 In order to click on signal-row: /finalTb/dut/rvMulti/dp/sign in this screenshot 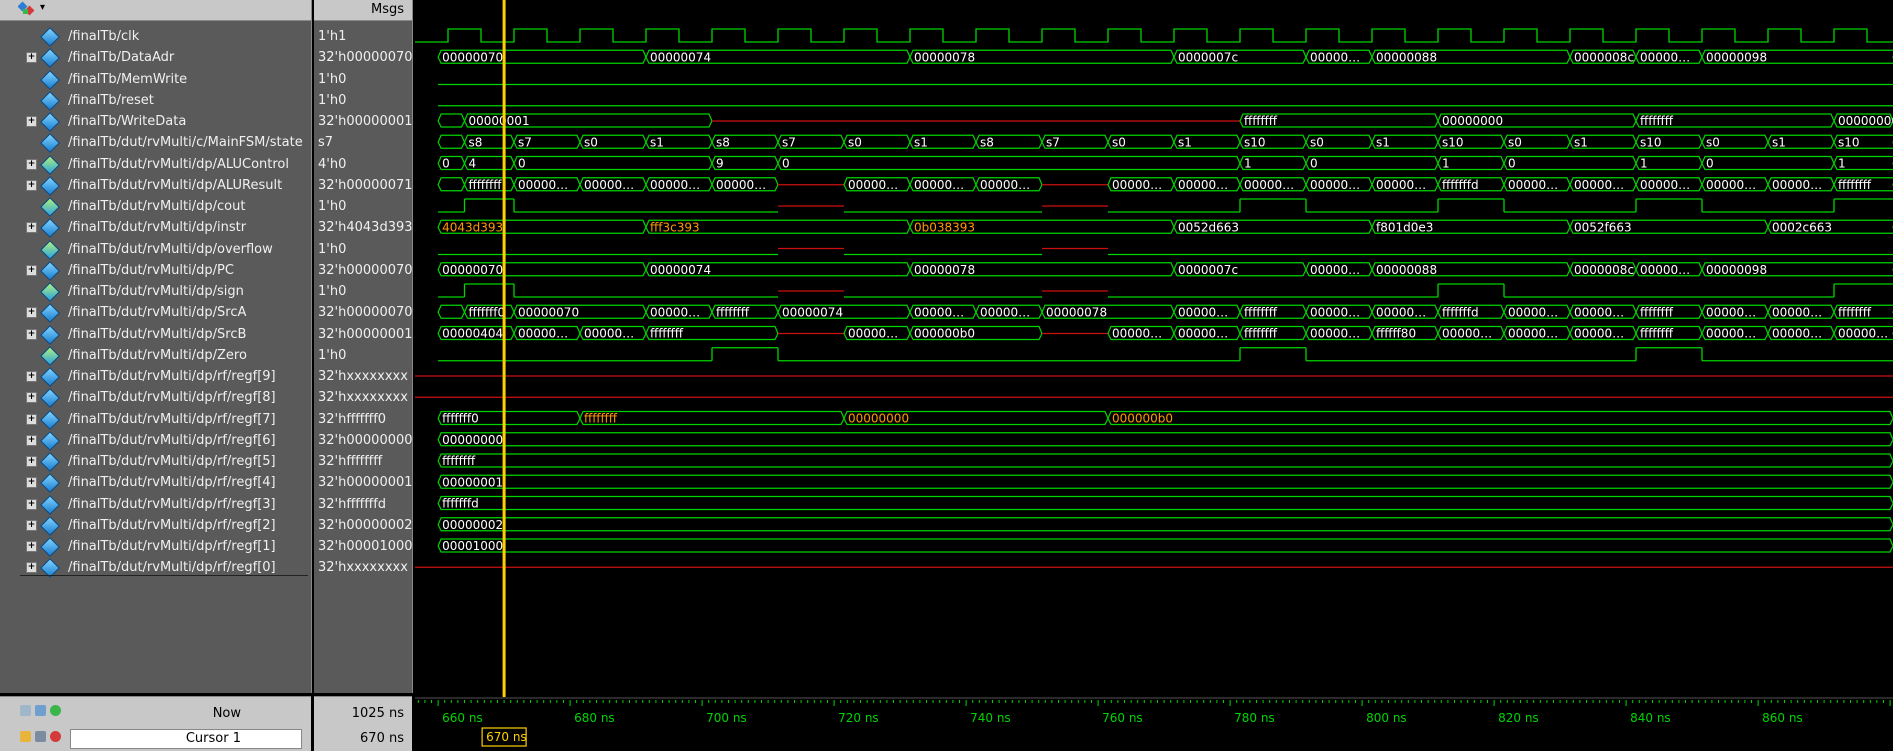, I will do `click(155, 291)`.